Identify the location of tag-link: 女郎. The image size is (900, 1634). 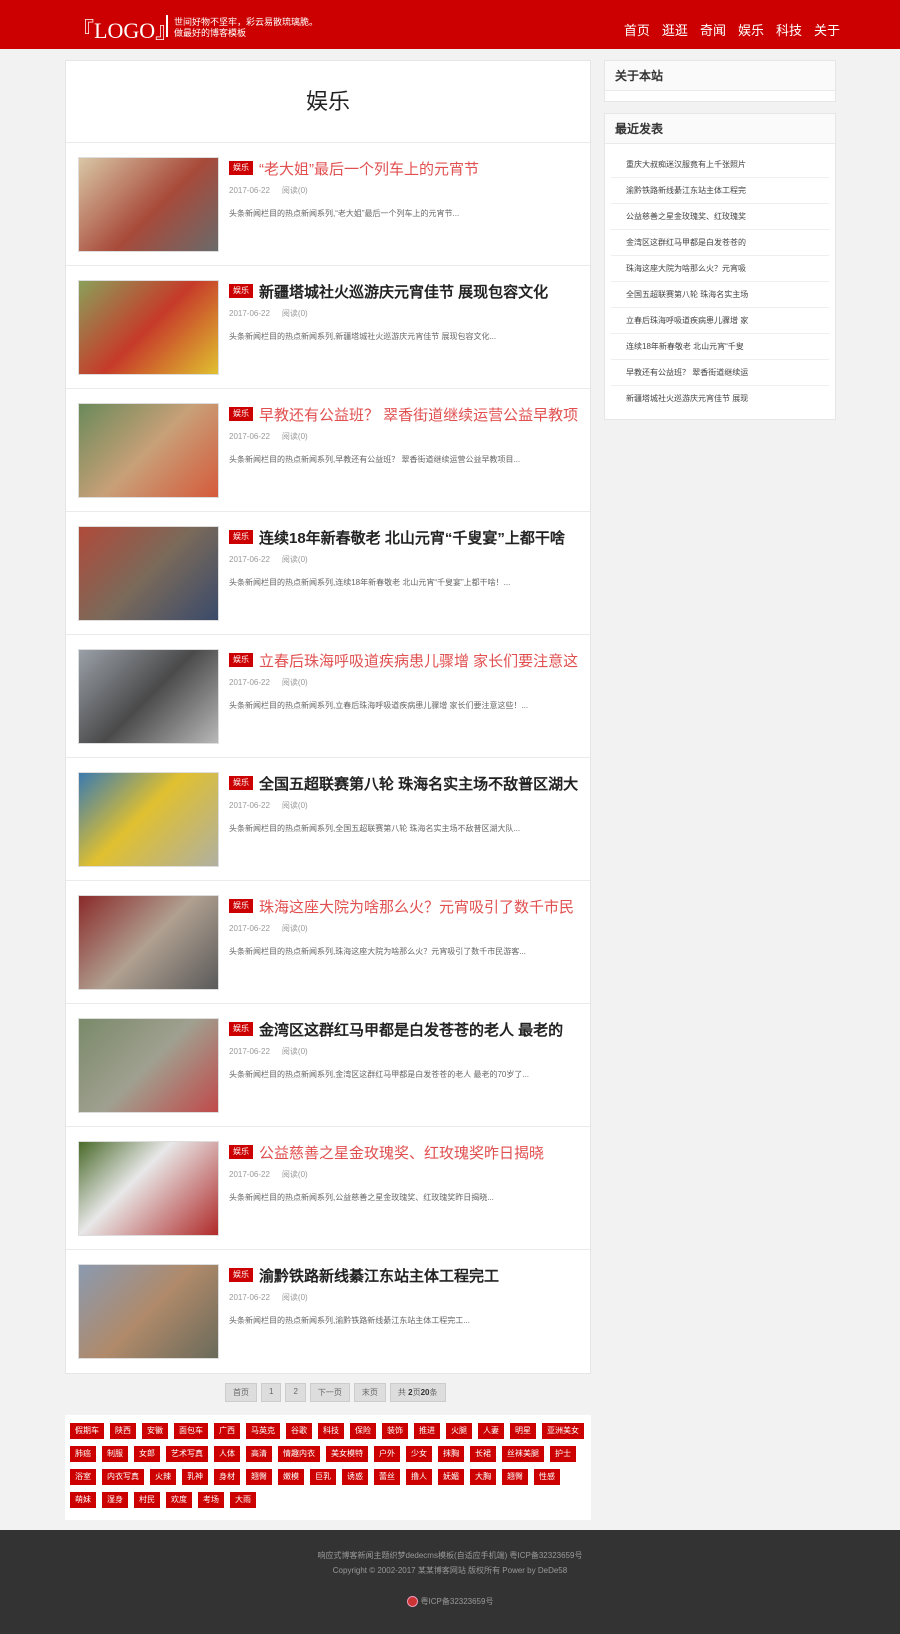
(147, 1454).